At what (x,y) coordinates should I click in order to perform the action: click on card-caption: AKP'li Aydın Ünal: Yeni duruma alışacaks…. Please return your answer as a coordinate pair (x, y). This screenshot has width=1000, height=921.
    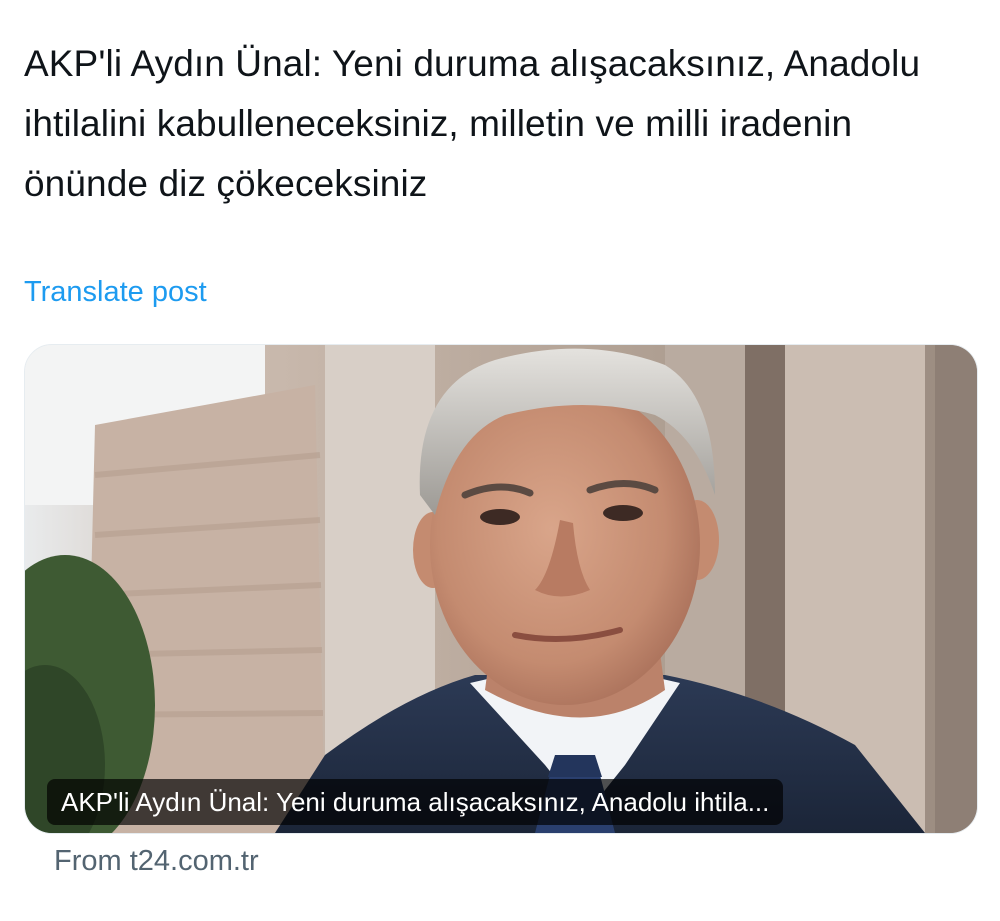
    Looking at the image, I should click on (415, 802).